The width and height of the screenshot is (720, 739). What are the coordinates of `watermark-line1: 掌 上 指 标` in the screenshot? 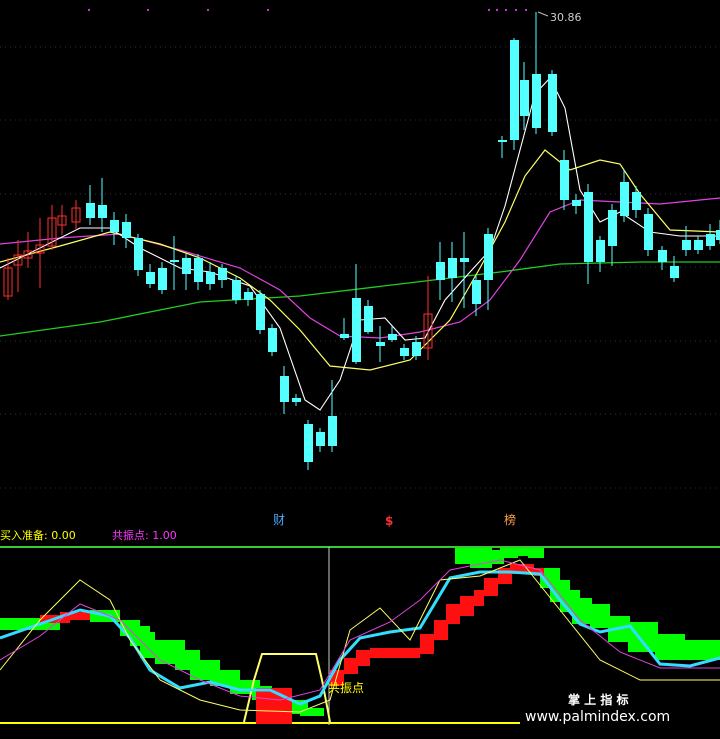 It's located at (598, 699).